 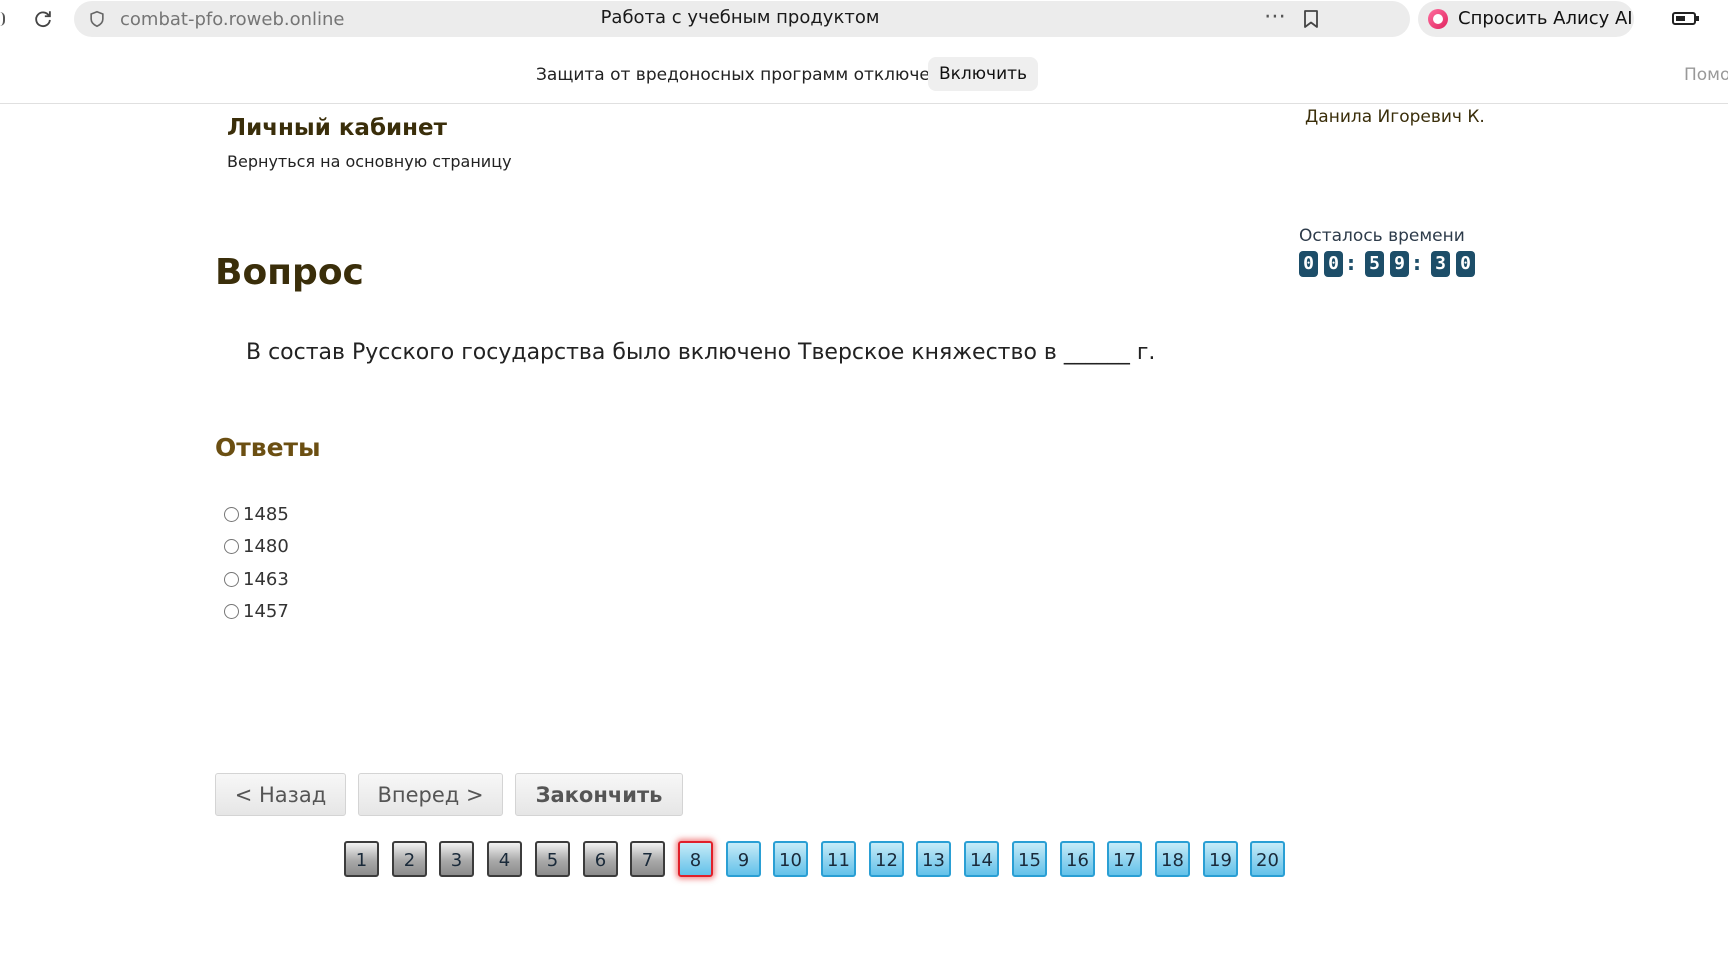 What do you see at coordinates (337, 128) in the screenshot?
I see `cabinet-title: Личный кабинет` at bounding box center [337, 128].